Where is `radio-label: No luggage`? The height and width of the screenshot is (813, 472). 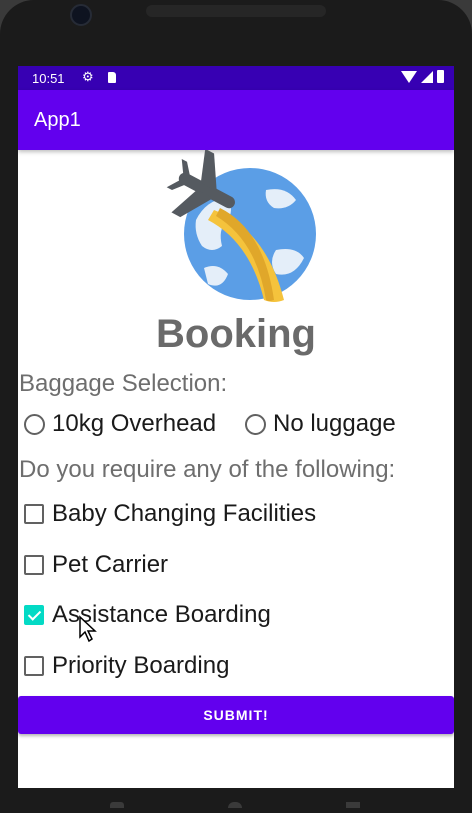
radio-label: No luggage is located at coordinates (334, 423).